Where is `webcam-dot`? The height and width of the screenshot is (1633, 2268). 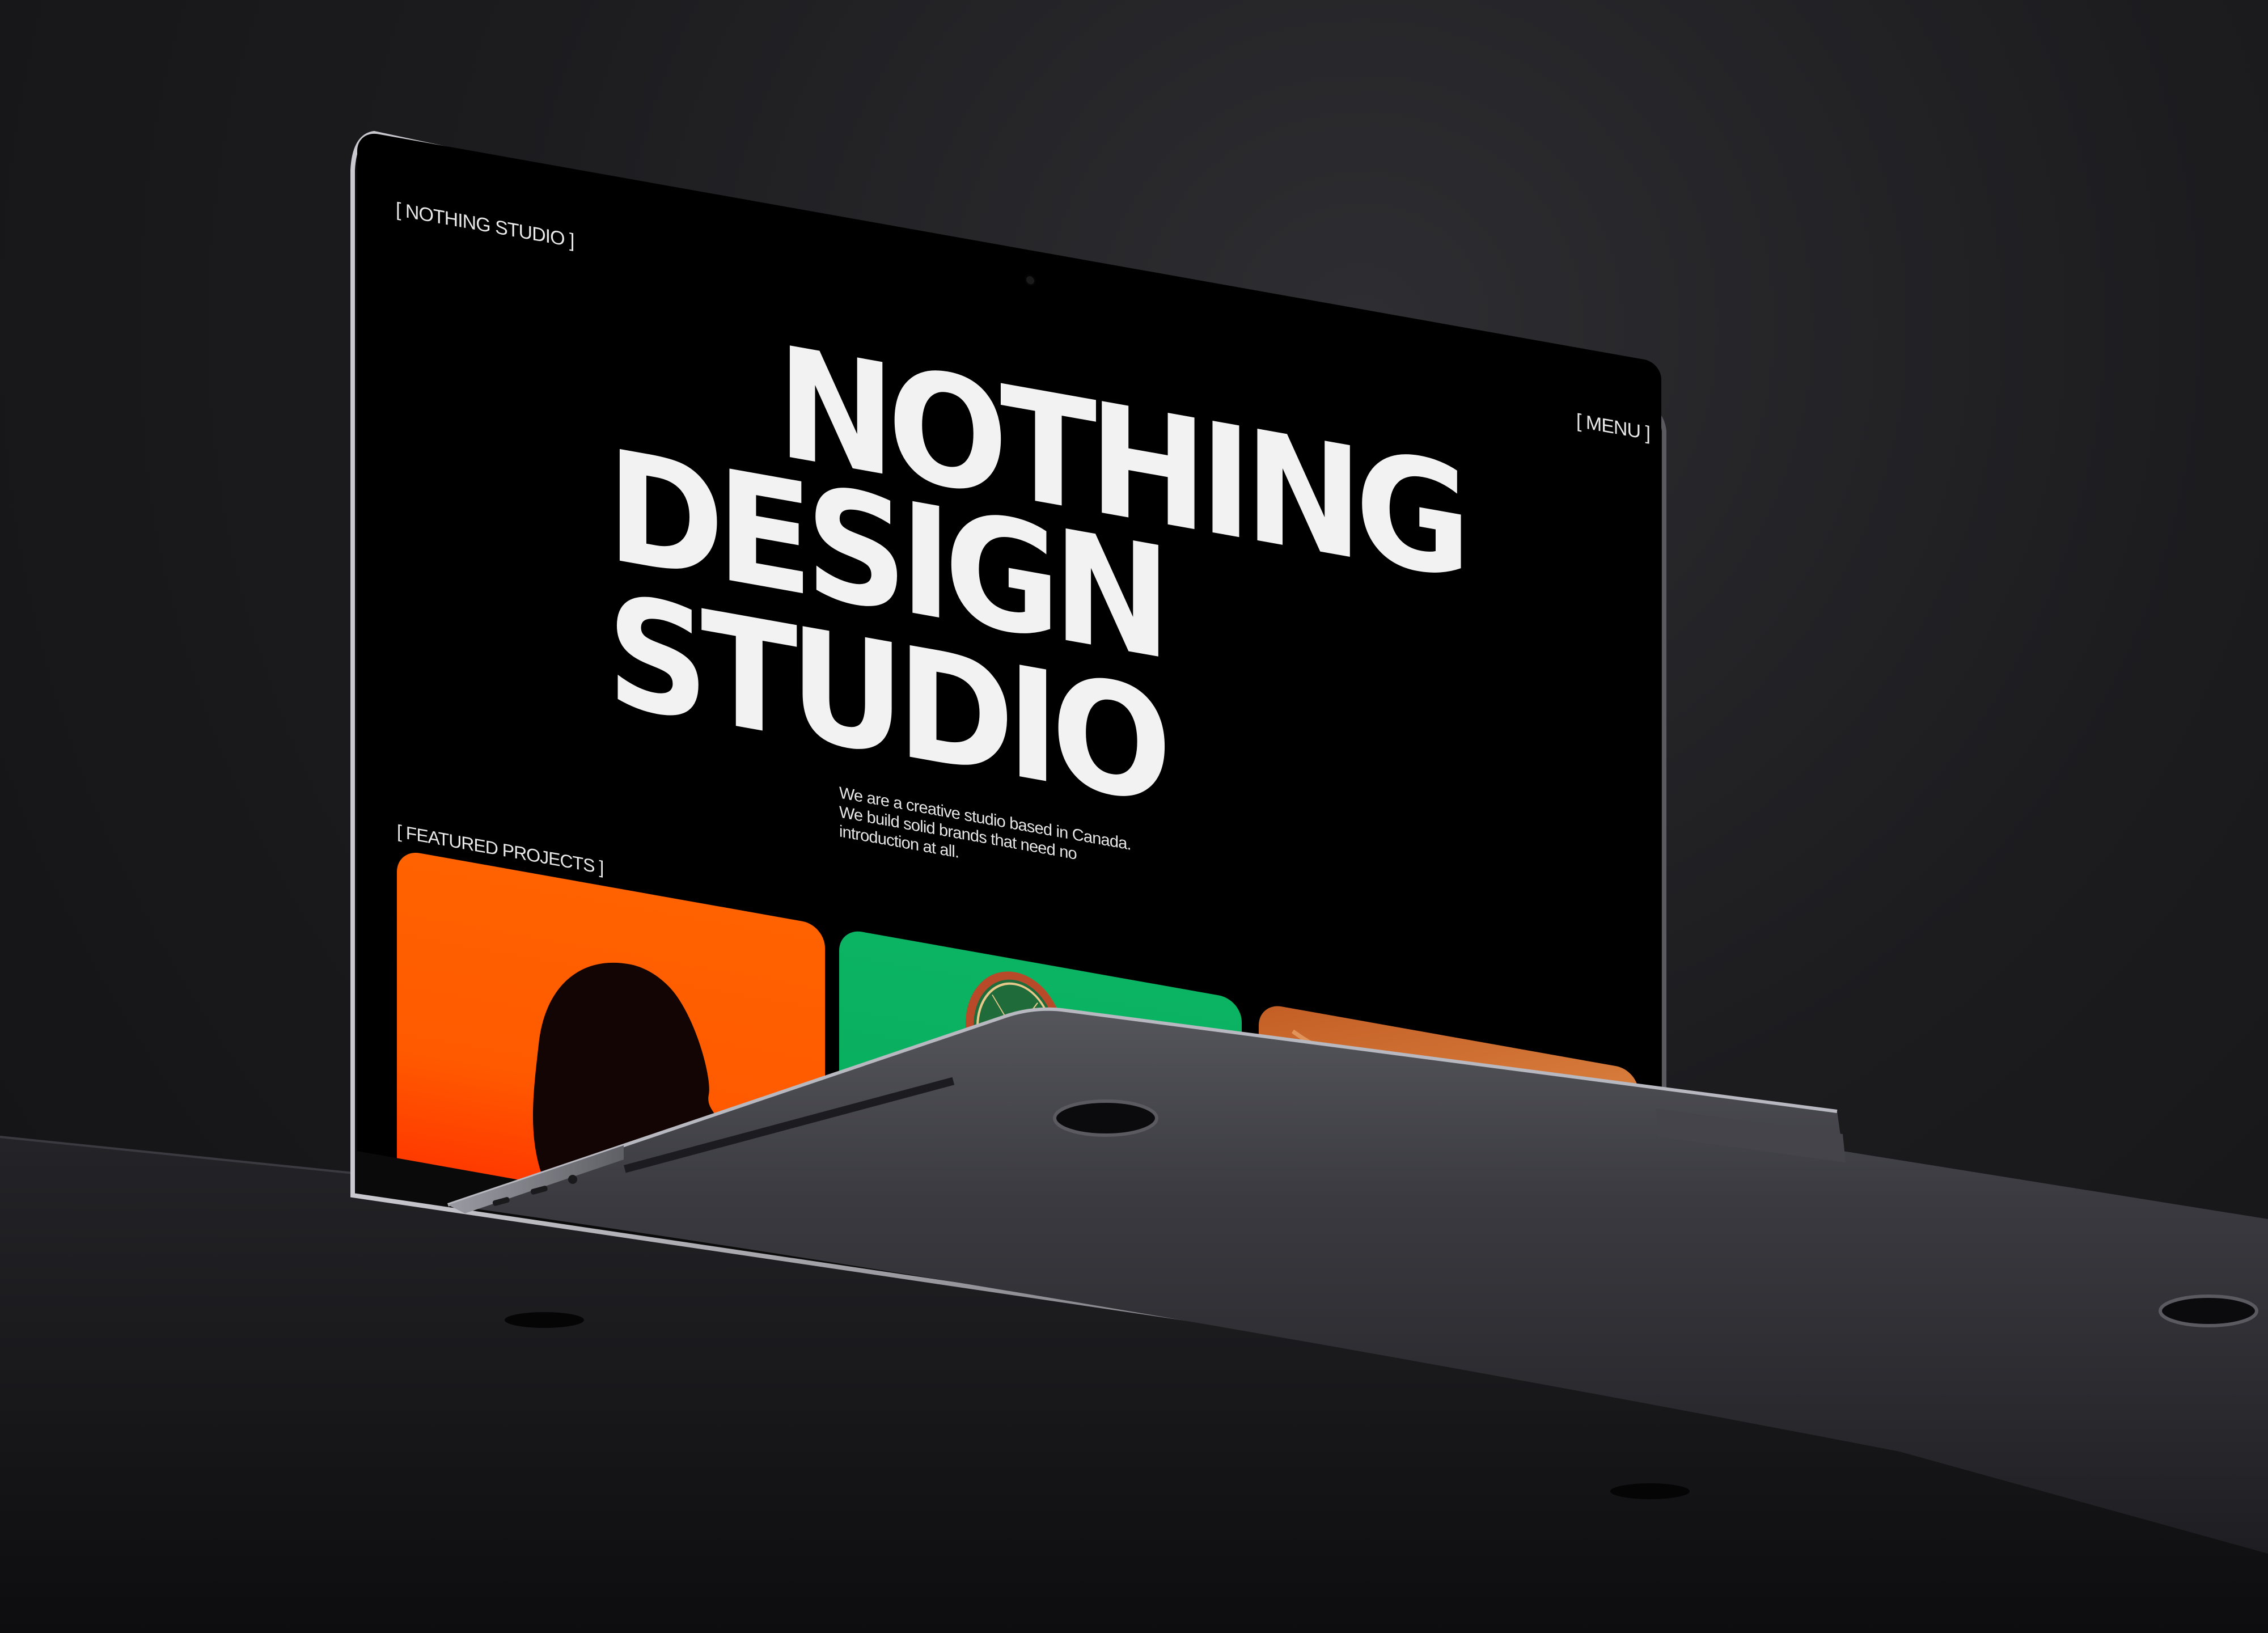
webcam-dot is located at coordinates (1030, 280).